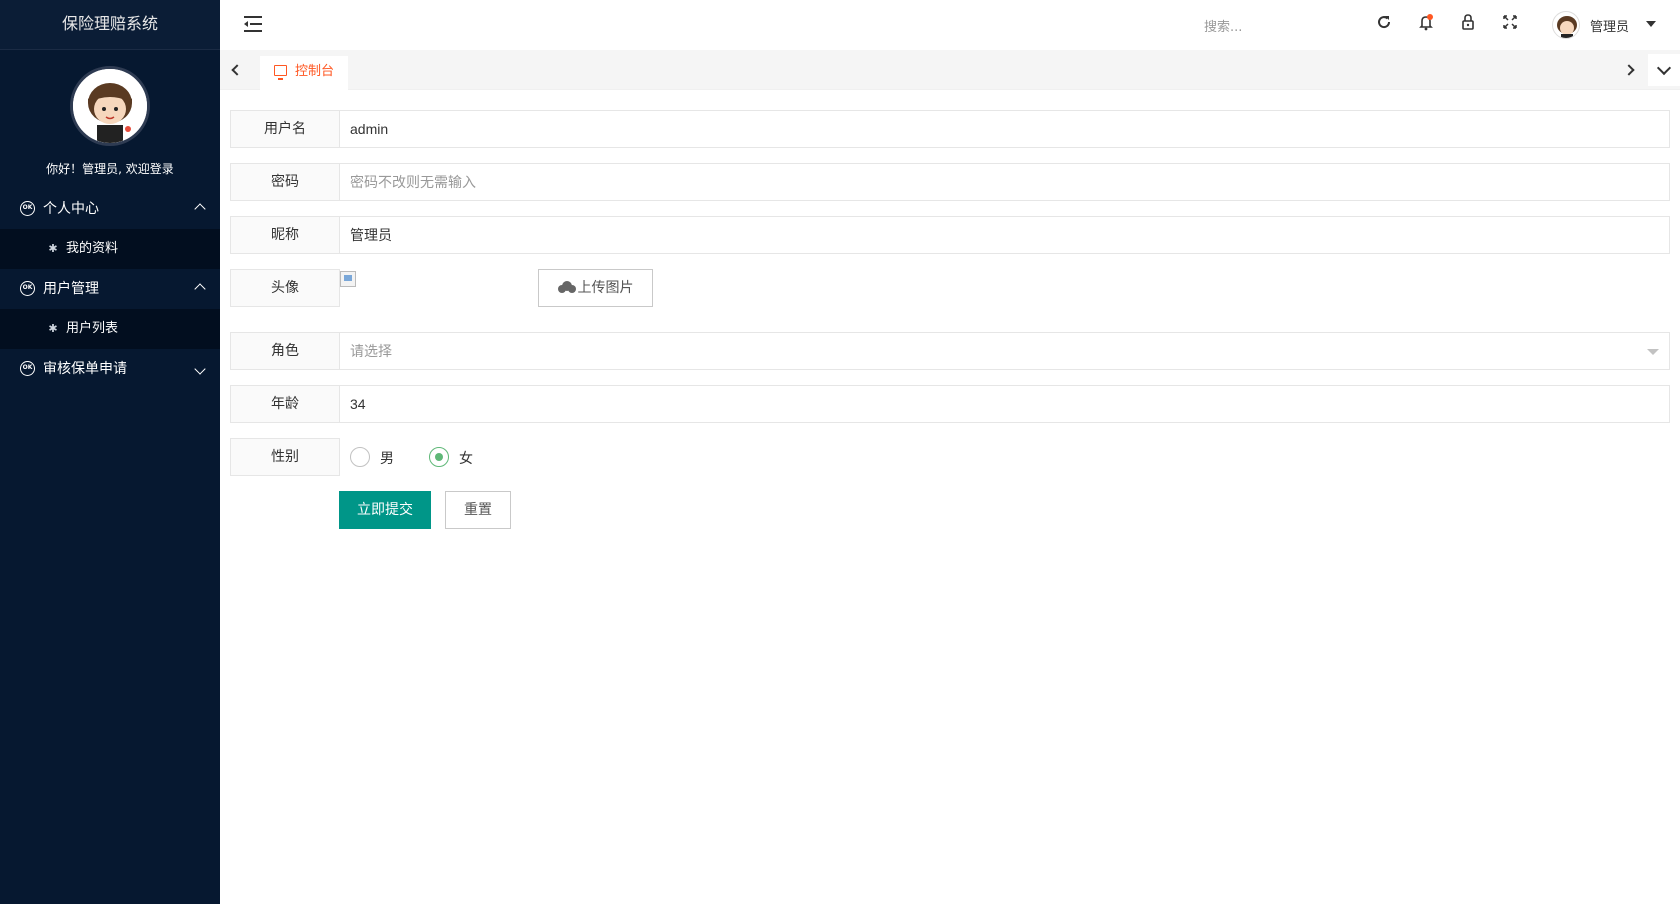 The width and height of the screenshot is (1680, 904). What do you see at coordinates (71, 209) in the screenshot?
I see `sidebar-group-label: 个人中心` at bounding box center [71, 209].